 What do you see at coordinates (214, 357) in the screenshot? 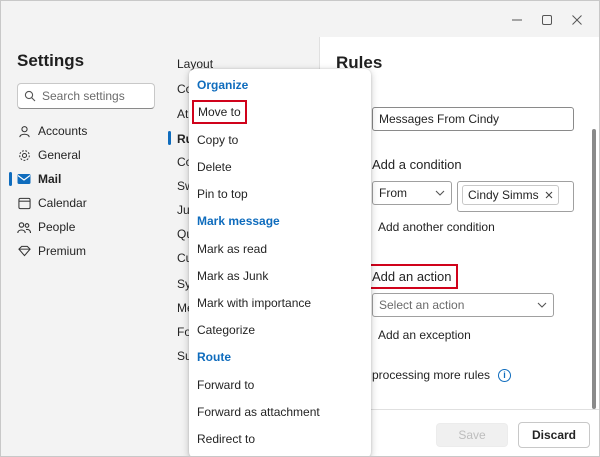
I see `menu-group-route: Route` at bounding box center [214, 357].